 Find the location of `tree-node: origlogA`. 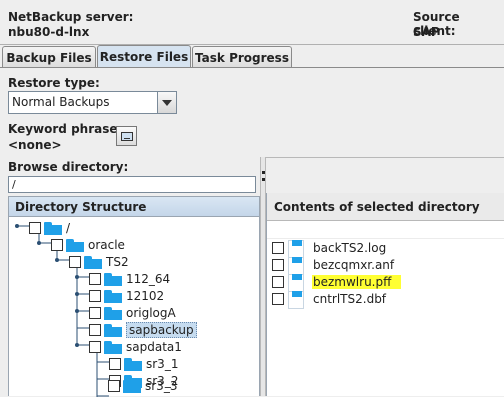

tree-node: origlogA is located at coordinates (132, 313).